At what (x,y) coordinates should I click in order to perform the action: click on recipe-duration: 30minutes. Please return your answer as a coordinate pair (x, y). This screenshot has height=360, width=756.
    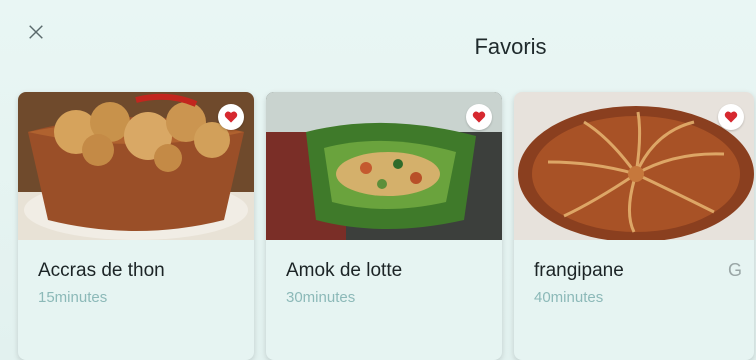
    Looking at the image, I should click on (321, 297).